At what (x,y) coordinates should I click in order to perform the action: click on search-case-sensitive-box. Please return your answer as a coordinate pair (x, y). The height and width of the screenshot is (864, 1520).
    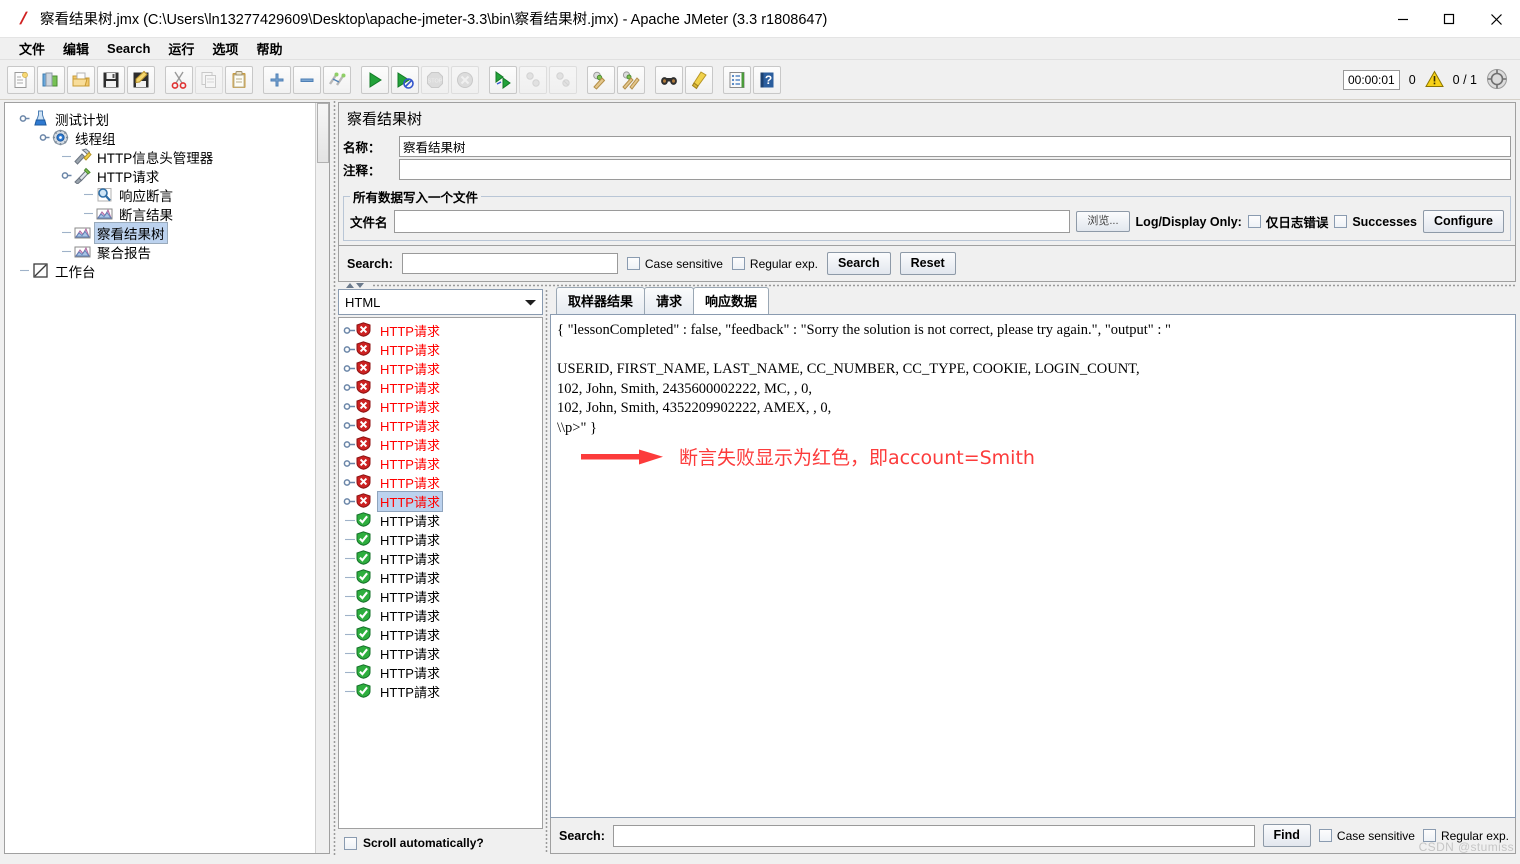
    Looking at the image, I should click on (633, 263).